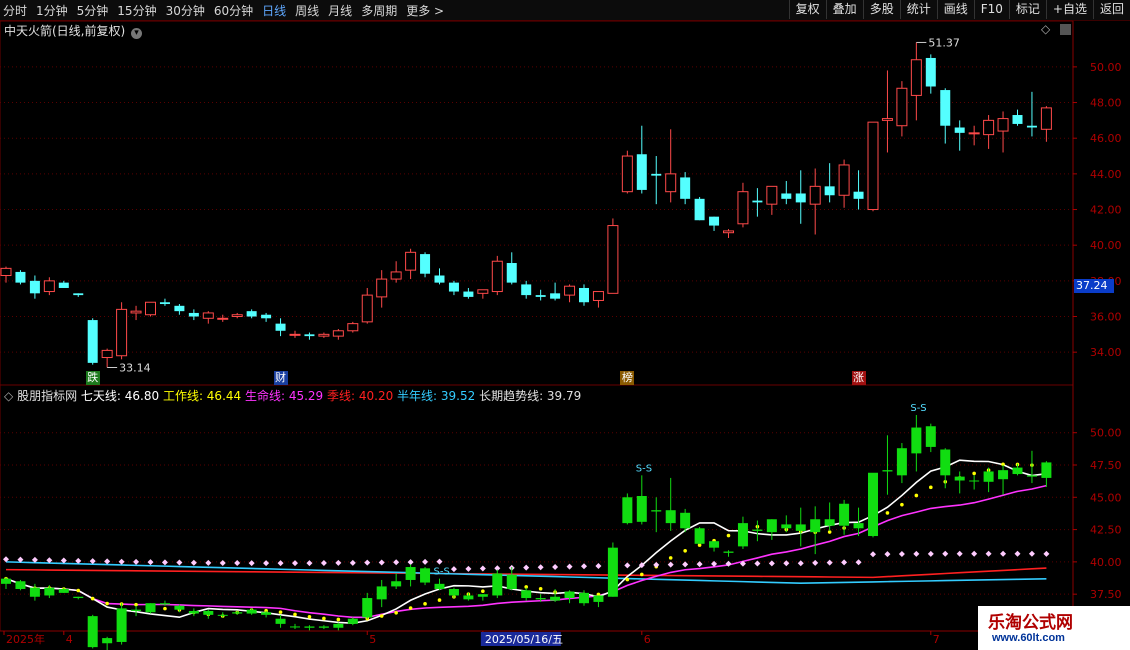  What do you see at coordinates (858, 378) in the screenshot?
I see `event-badge-3: 涨` at bounding box center [858, 378].